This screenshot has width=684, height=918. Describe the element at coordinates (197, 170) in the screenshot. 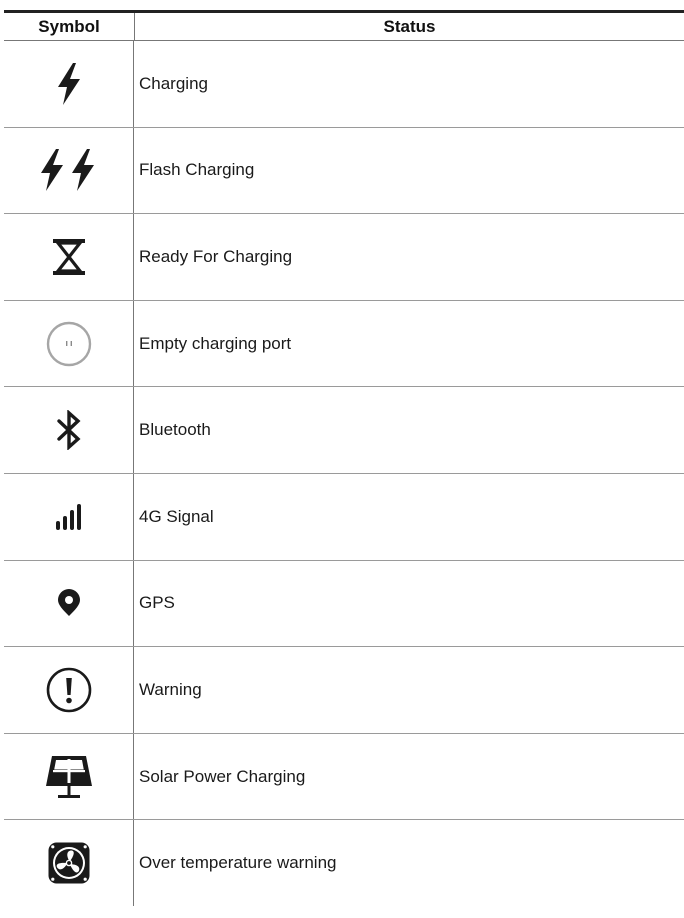

I see `status-label: Flash Charging` at that location.